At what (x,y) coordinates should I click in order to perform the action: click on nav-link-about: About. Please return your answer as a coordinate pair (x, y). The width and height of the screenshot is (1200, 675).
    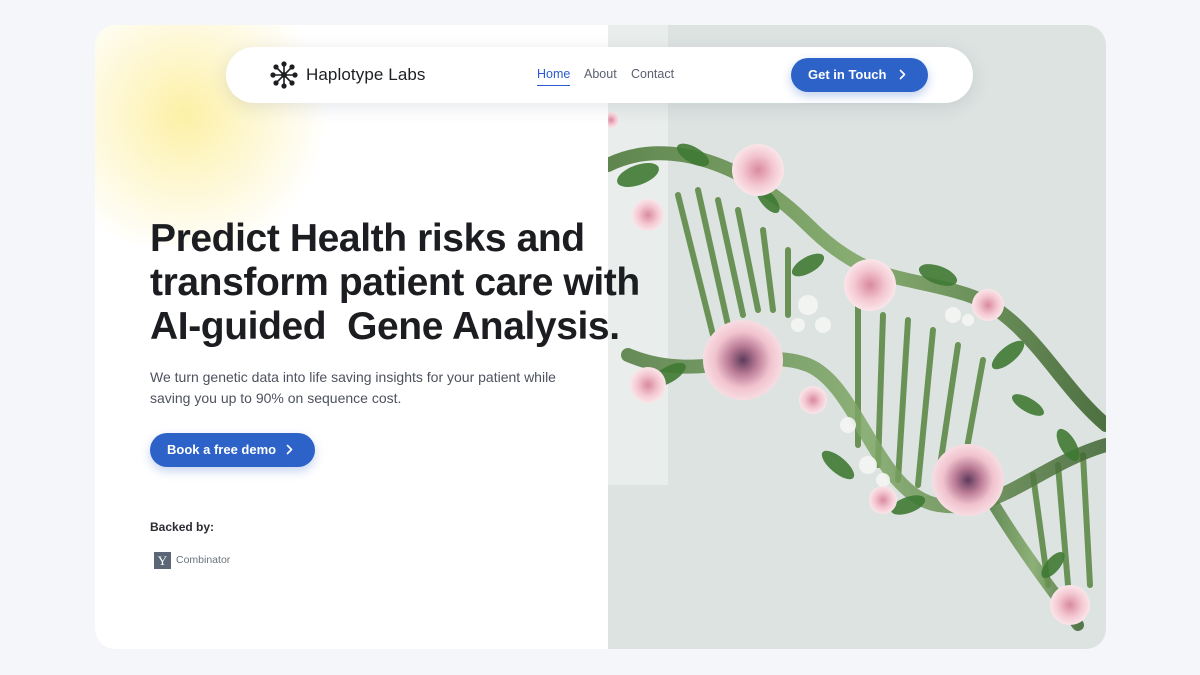
    Looking at the image, I should click on (600, 74).